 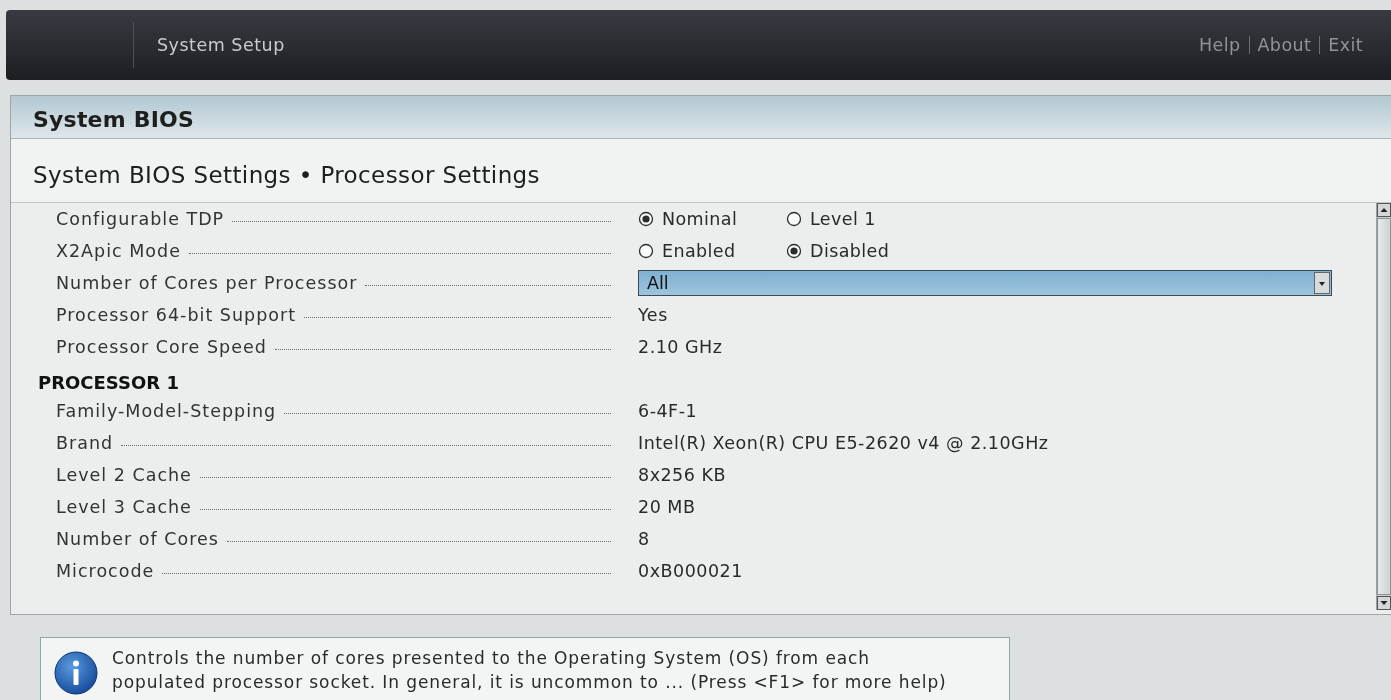 I want to click on breadcrumb: System BIOS Settings • Processor Settings, so click(x=286, y=174).